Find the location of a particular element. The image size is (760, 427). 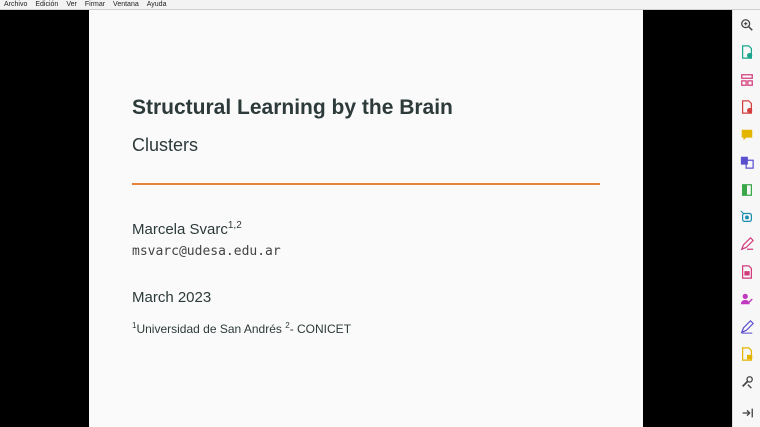

affiliation-1: Universidad de San Andrés is located at coordinates (209, 329).